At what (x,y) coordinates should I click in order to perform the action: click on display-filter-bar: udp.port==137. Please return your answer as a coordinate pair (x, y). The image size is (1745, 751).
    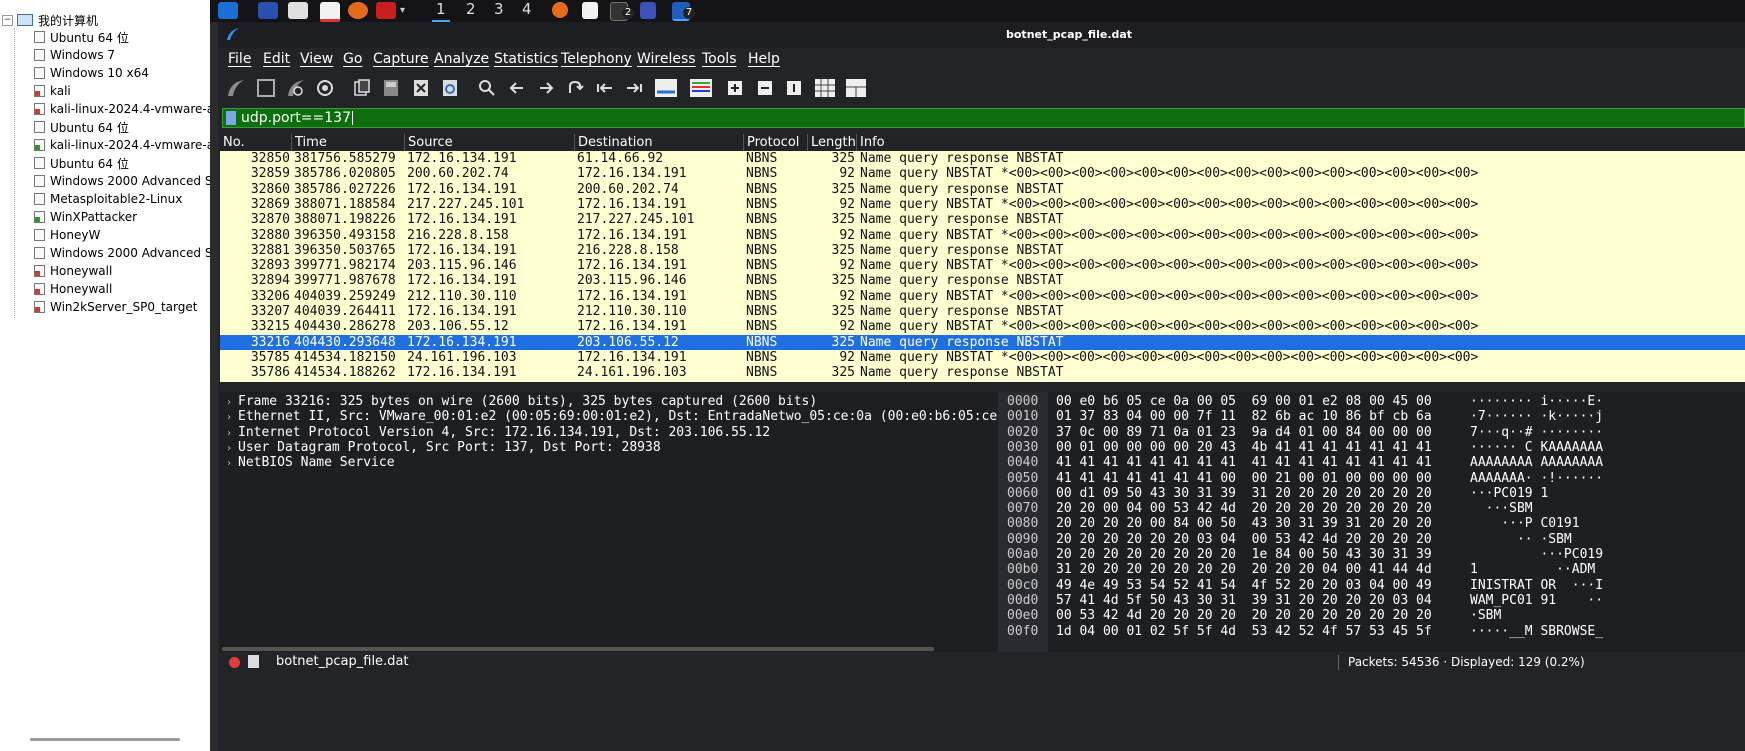
    Looking at the image, I should click on (983, 118).